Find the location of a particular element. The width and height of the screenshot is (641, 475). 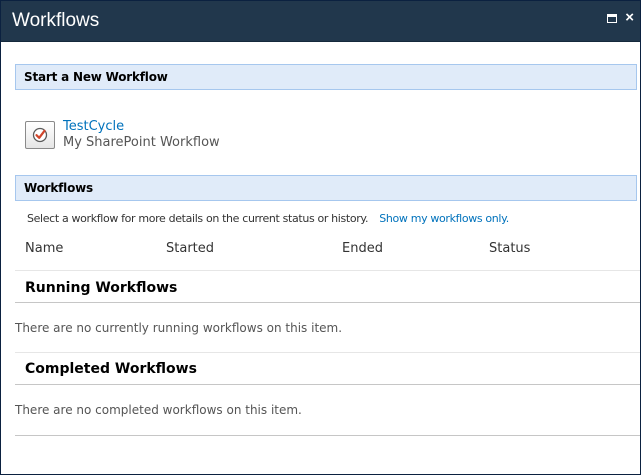

column-header-status: Status is located at coordinates (509, 248).